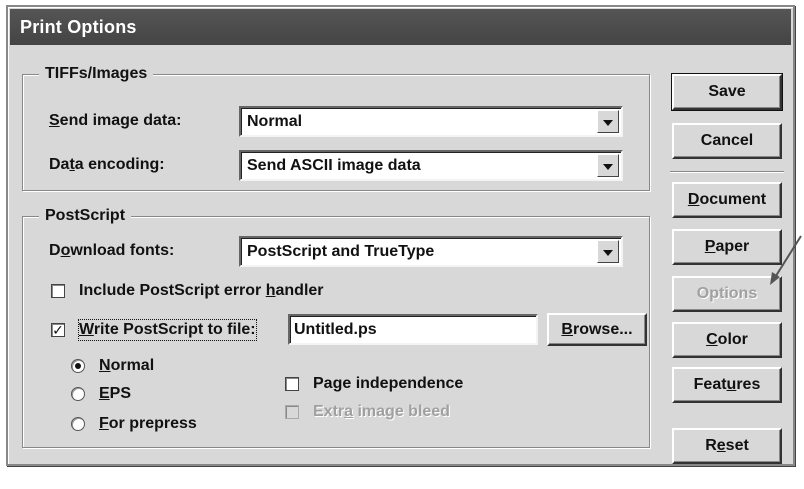 The height and width of the screenshot is (489, 804). I want to click on radio-prepress, so click(78, 424).